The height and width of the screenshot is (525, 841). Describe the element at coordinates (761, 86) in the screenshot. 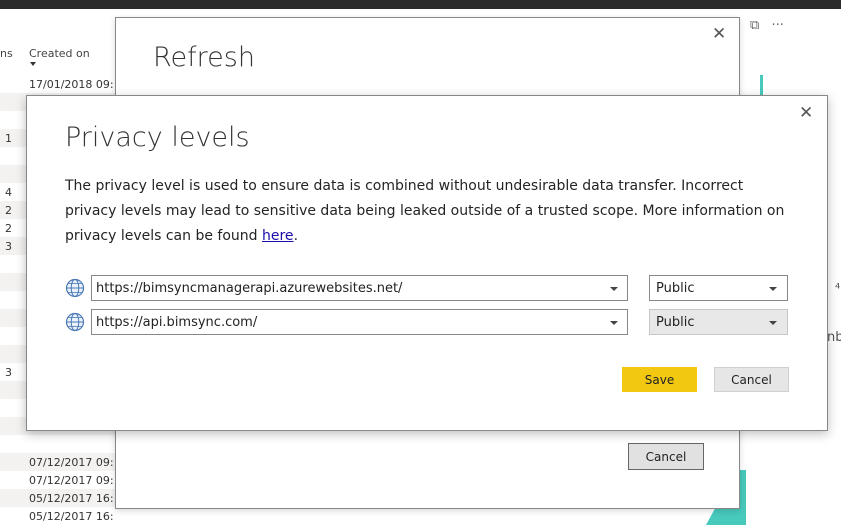

I see `chart-line-fragment` at that location.